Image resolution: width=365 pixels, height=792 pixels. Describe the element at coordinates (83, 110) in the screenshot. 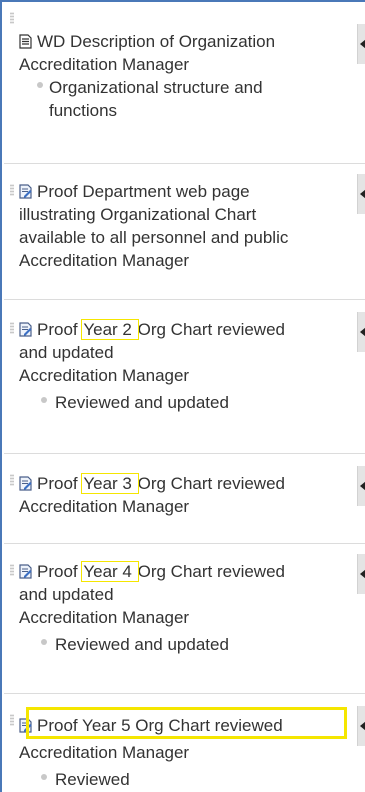

I see `item-bullet-continuation: functions` at that location.